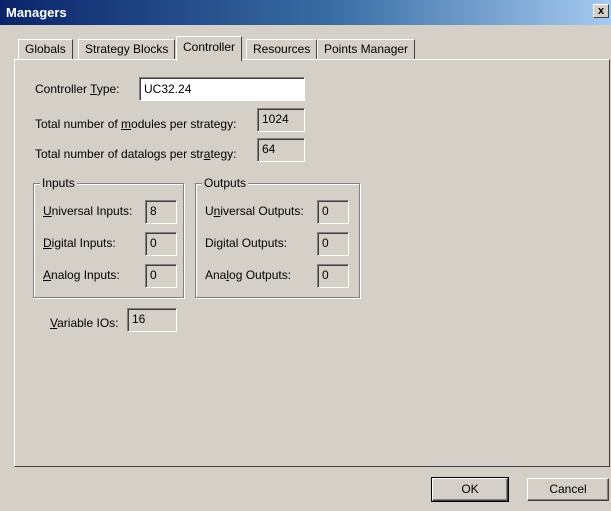 This screenshot has height=511, width=611. I want to click on controller-type-label: Controller Type:, so click(77, 89).